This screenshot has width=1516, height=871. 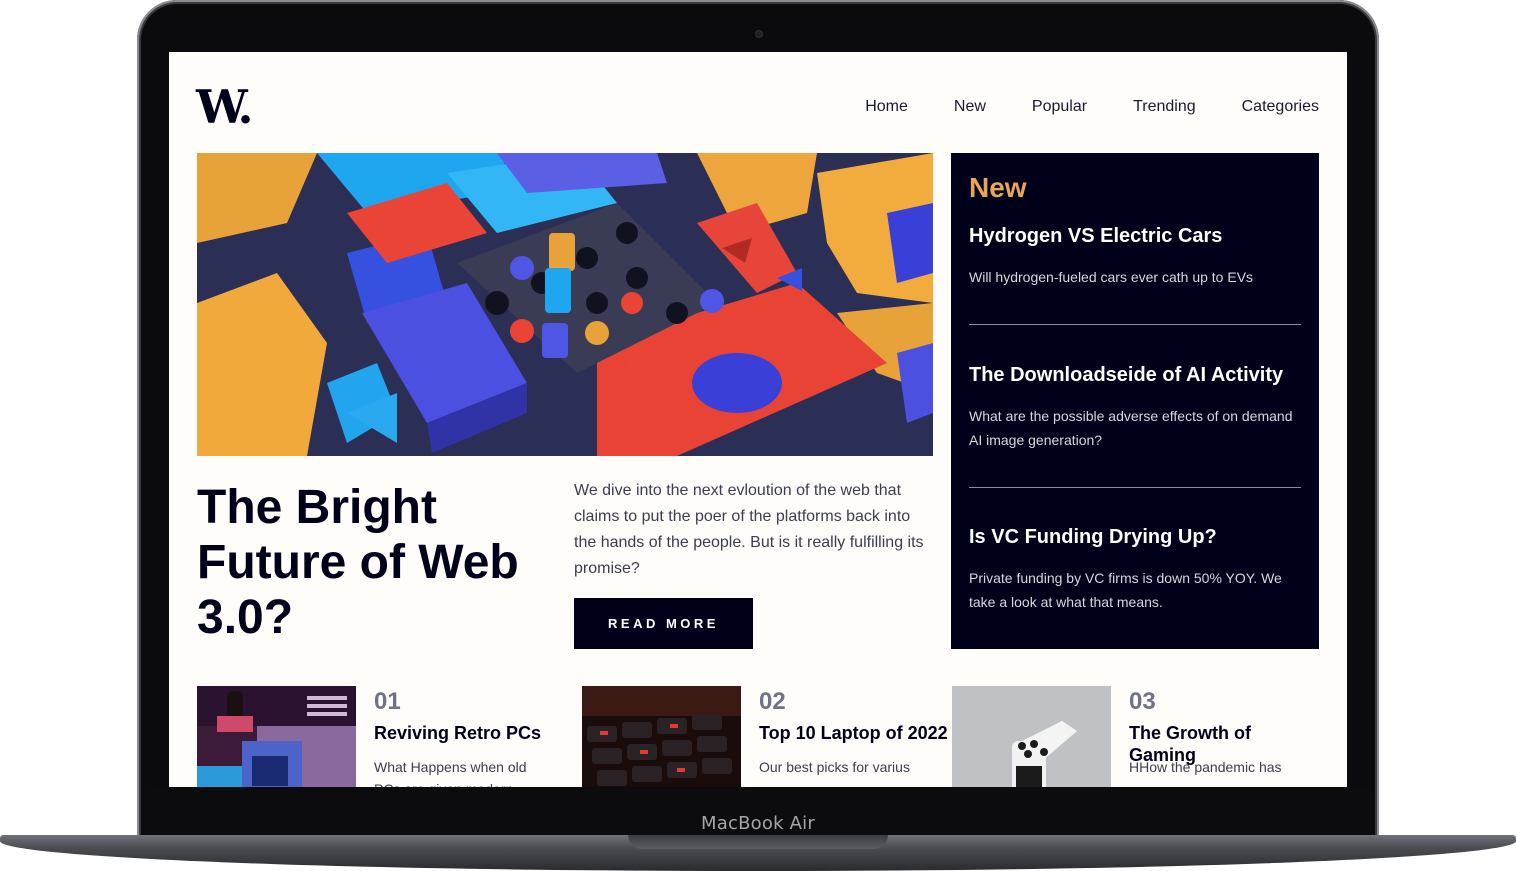 What do you see at coordinates (886, 107) in the screenshot?
I see `nav-home: Home` at bounding box center [886, 107].